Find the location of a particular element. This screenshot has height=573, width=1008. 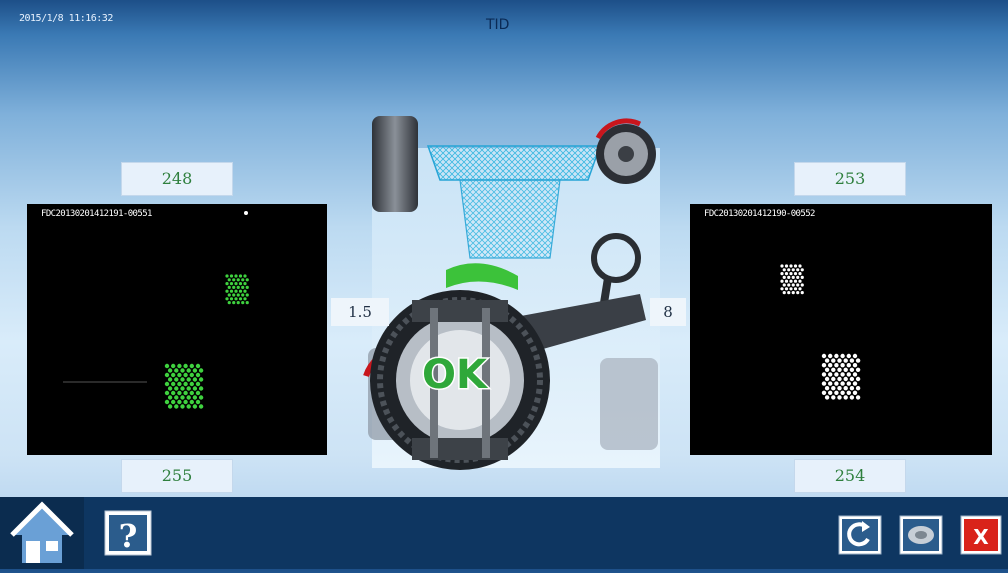

right-bottom-value: 254 is located at coordinates (850, 476).